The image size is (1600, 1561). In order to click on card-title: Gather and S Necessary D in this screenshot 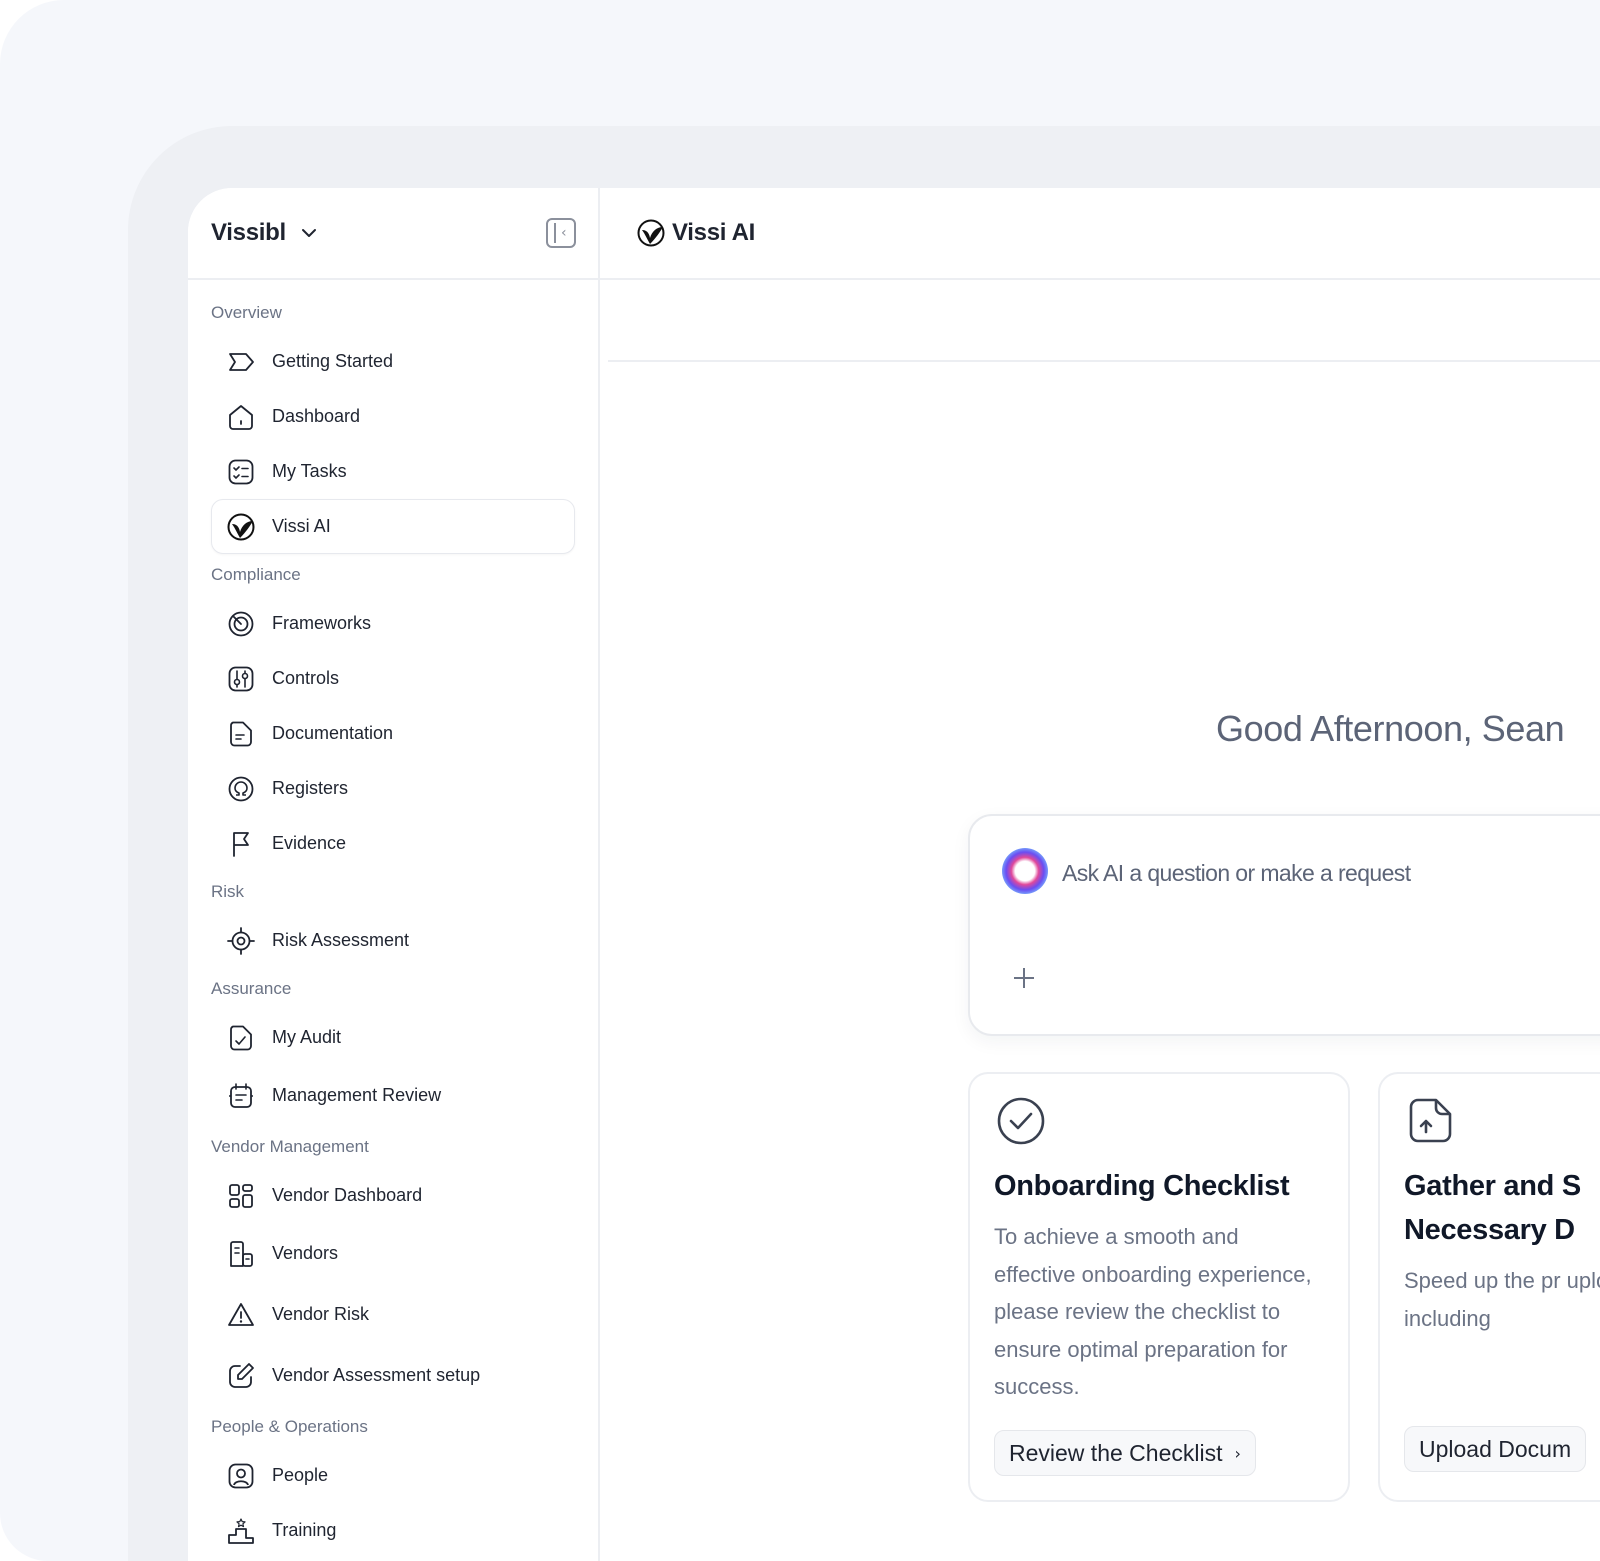, I will do `click(1492, 1208)`.